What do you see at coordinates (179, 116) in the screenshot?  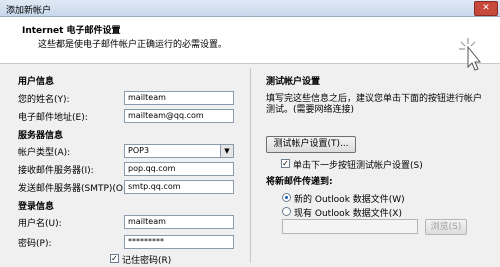 I see `email-input: mailteam@qq.com` at bounding box center [179, 116].